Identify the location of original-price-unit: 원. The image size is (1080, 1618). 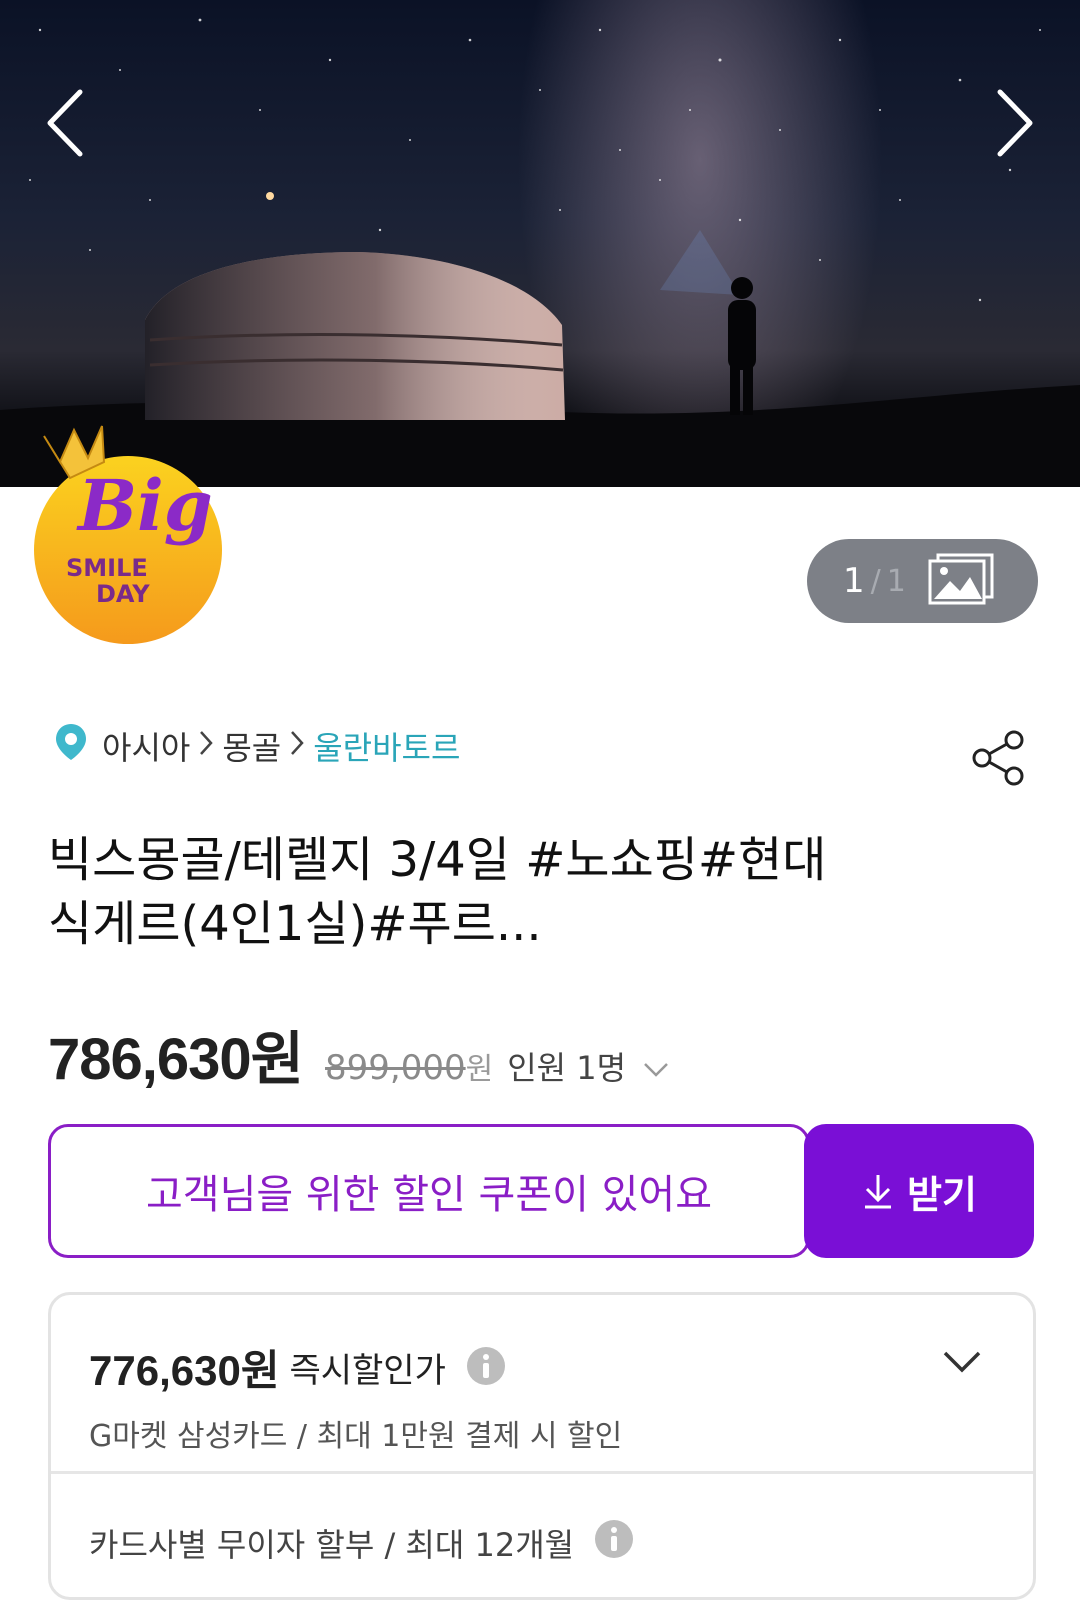
(479, 1069).